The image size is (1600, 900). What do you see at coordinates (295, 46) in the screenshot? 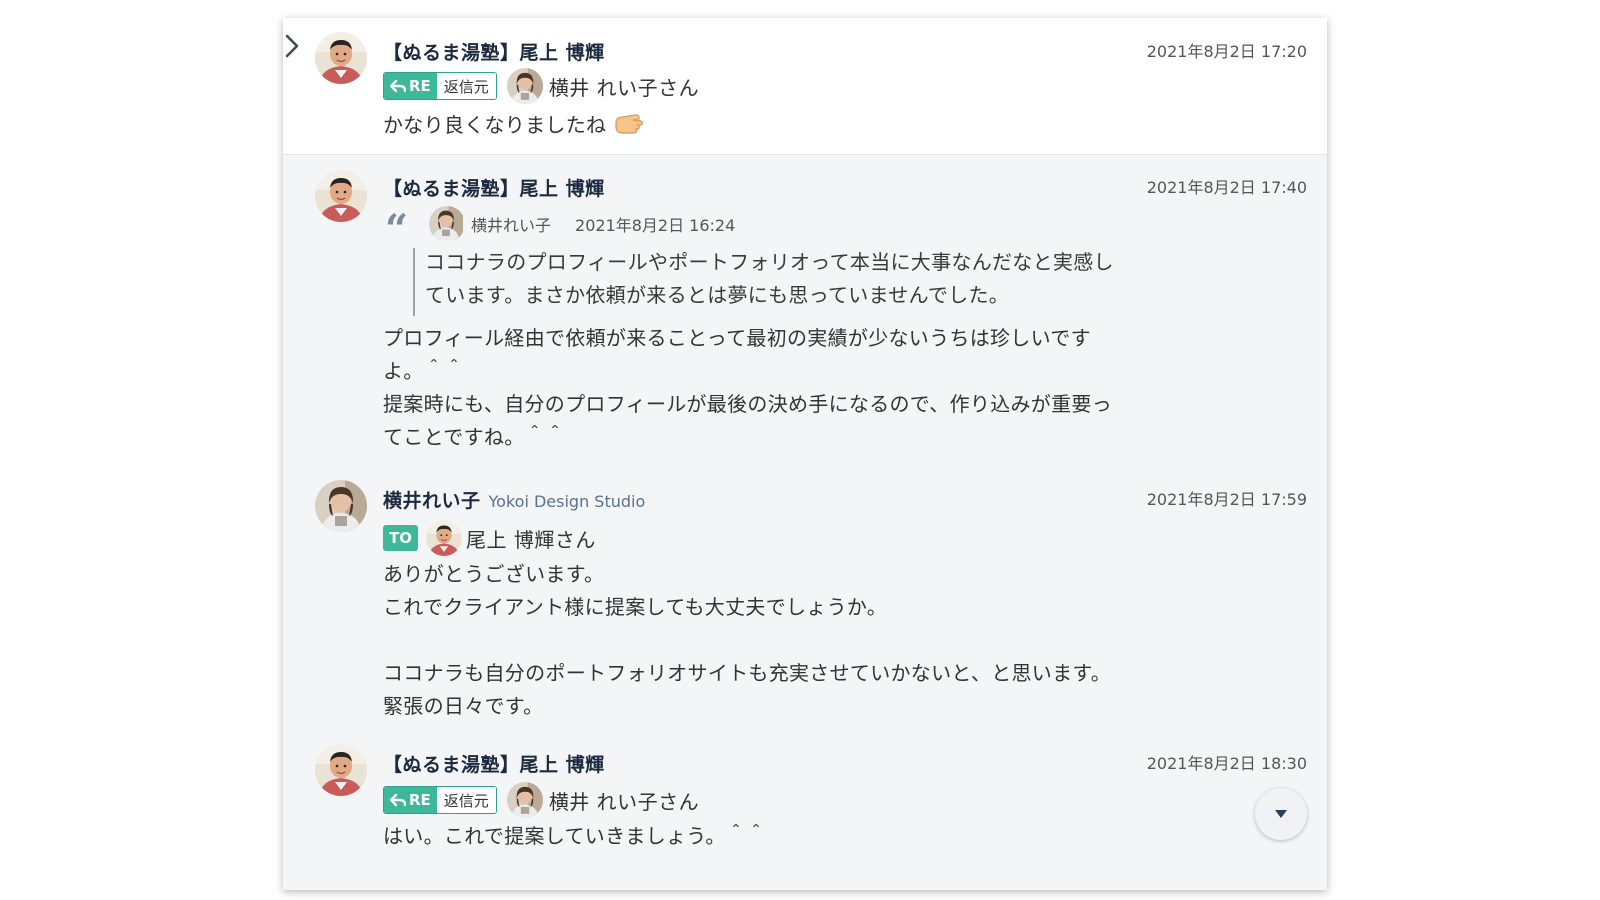
I see `chevron-right-icon` at bounding box center [295, 46].